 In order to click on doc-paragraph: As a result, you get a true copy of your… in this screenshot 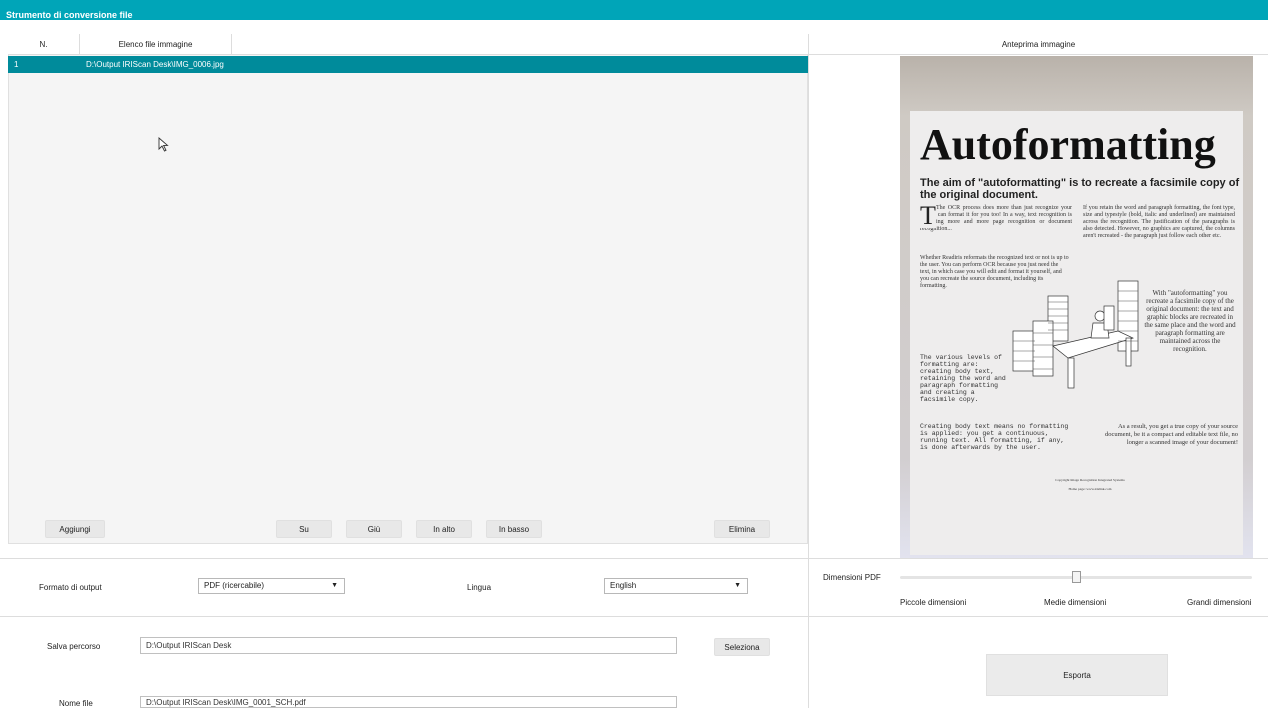, I will do `click(1171, 434)`.